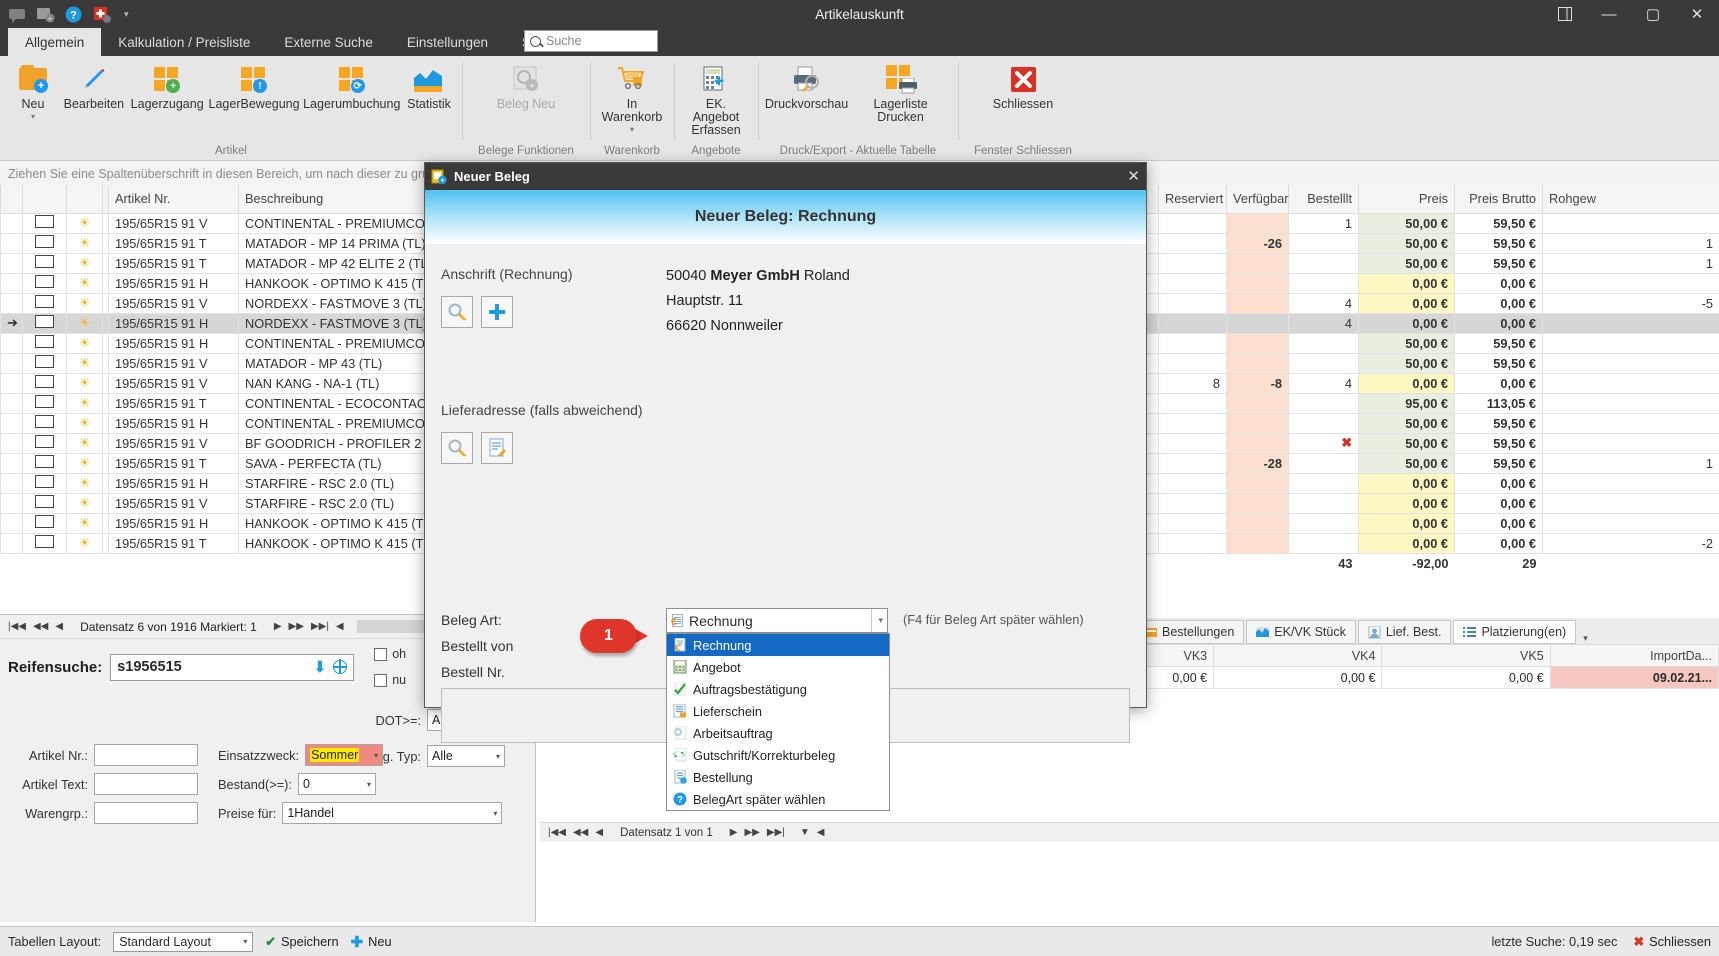 The width and height of the screenshot is (1719, 956). What do you see at coordinates (1498, 199) in the screenshot?
I see `col-preis-brutto: Preis Brutto` at bounding box center [1498, 199].